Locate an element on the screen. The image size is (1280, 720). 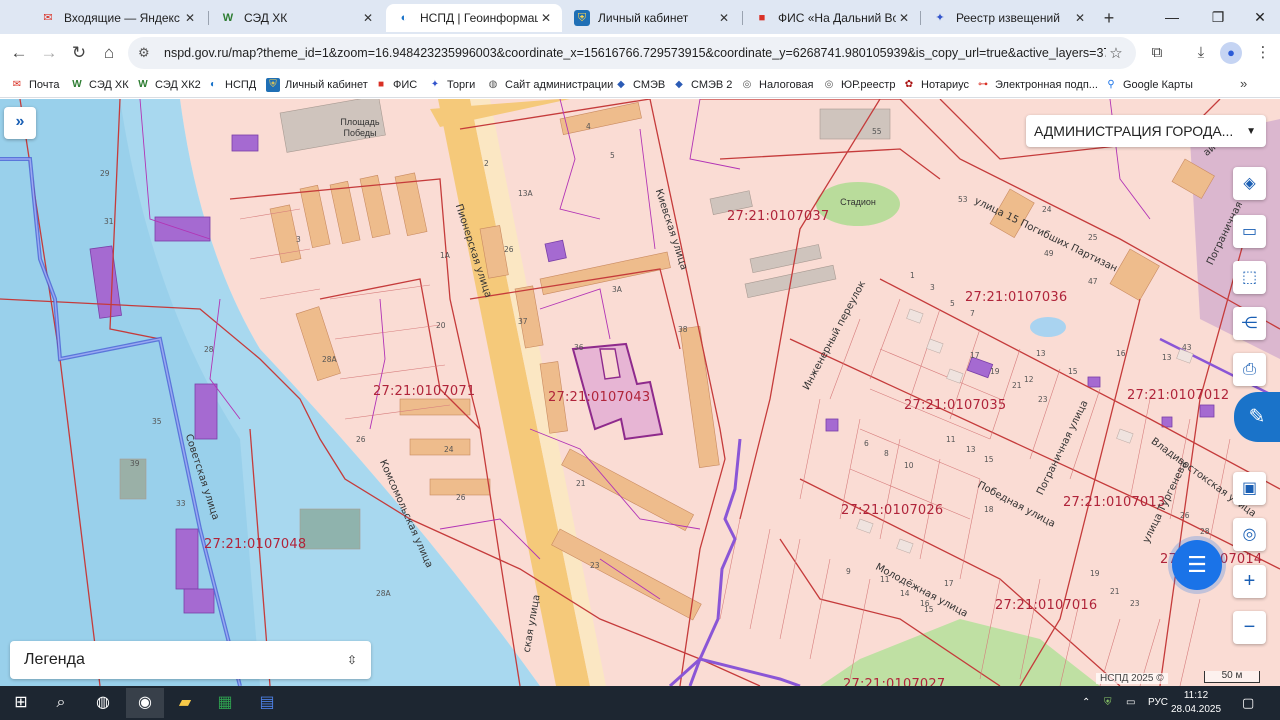
measure-button: ▭ is located at coordinates (1249, 231).